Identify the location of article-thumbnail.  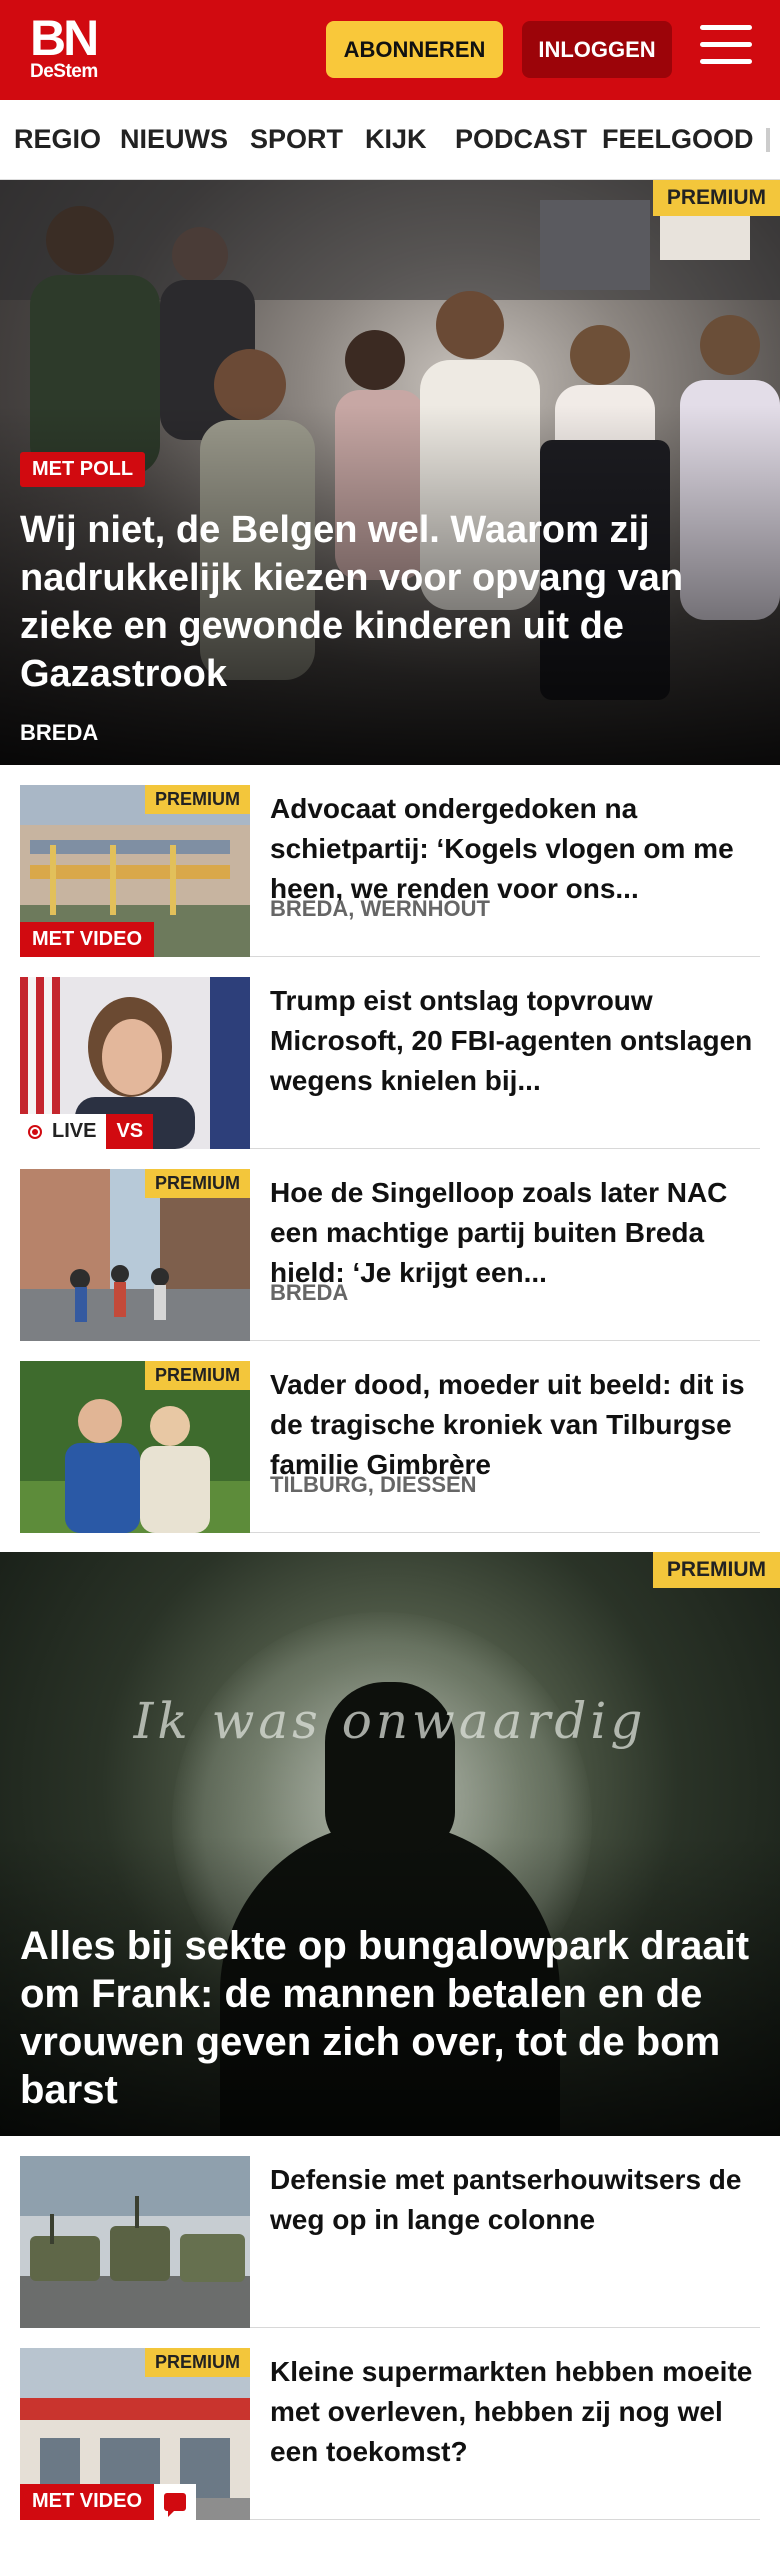
(135, 2242).